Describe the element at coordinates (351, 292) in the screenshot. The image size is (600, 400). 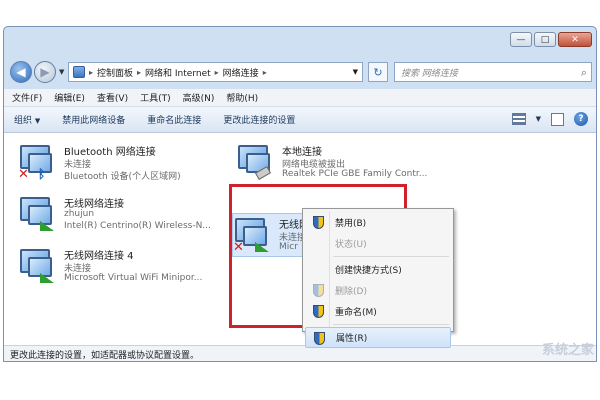
I see `context-item-label: 删除(D)` at that location.